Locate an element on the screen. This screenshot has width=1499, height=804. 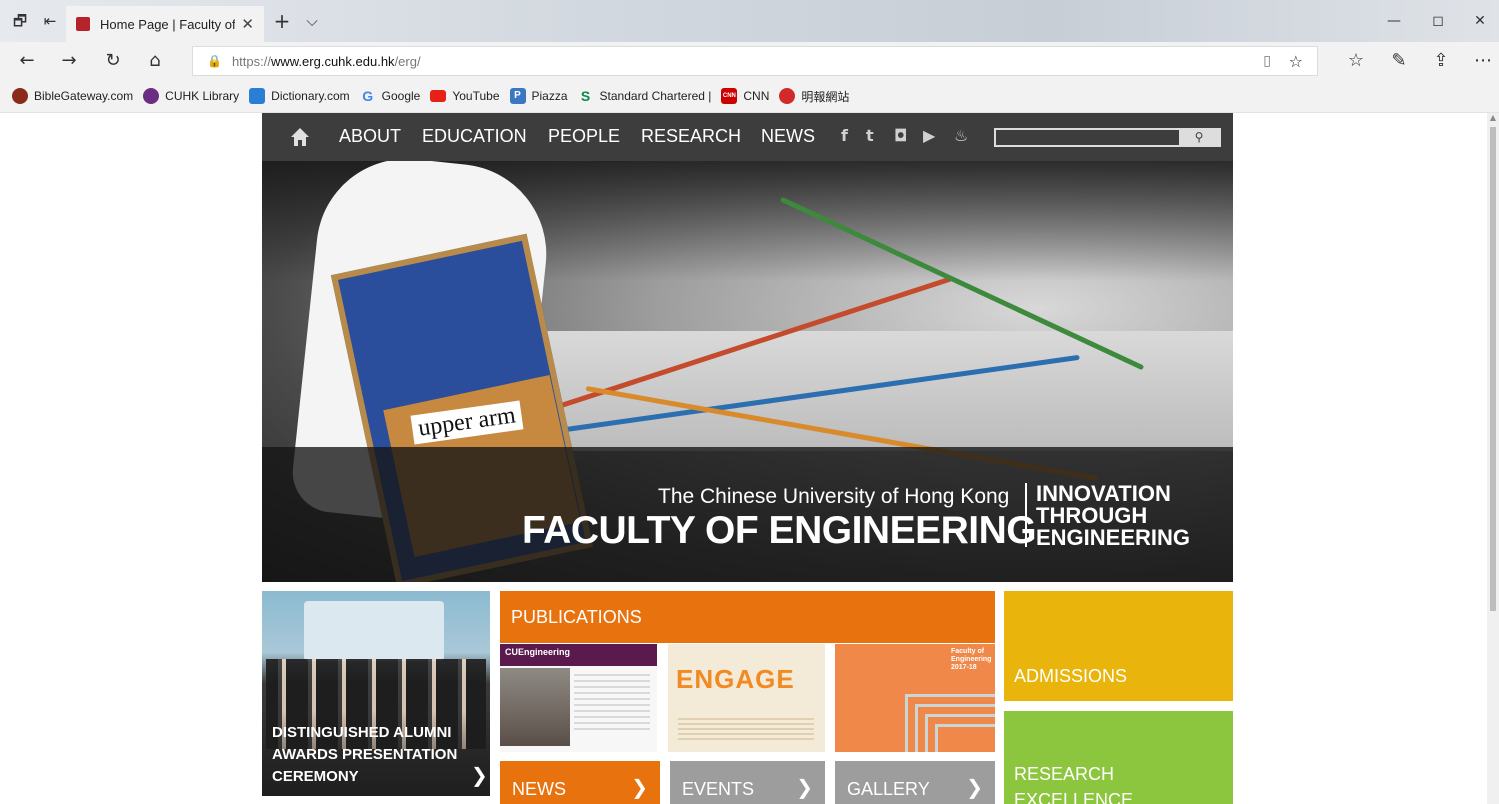
cue-masthead: CUEngineering is located at coordinates (578, 655).